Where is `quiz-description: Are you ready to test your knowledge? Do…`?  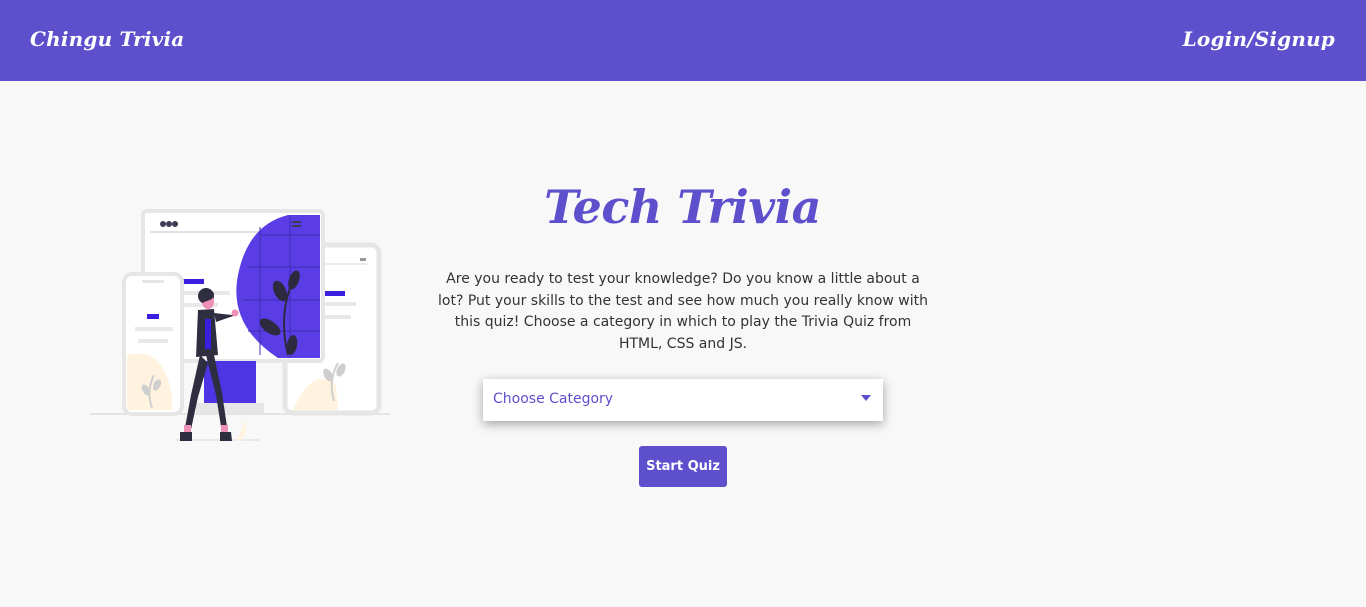 quiz-description: Are you ready to test your knowledge? Do… is located at coordinates (683, 311).